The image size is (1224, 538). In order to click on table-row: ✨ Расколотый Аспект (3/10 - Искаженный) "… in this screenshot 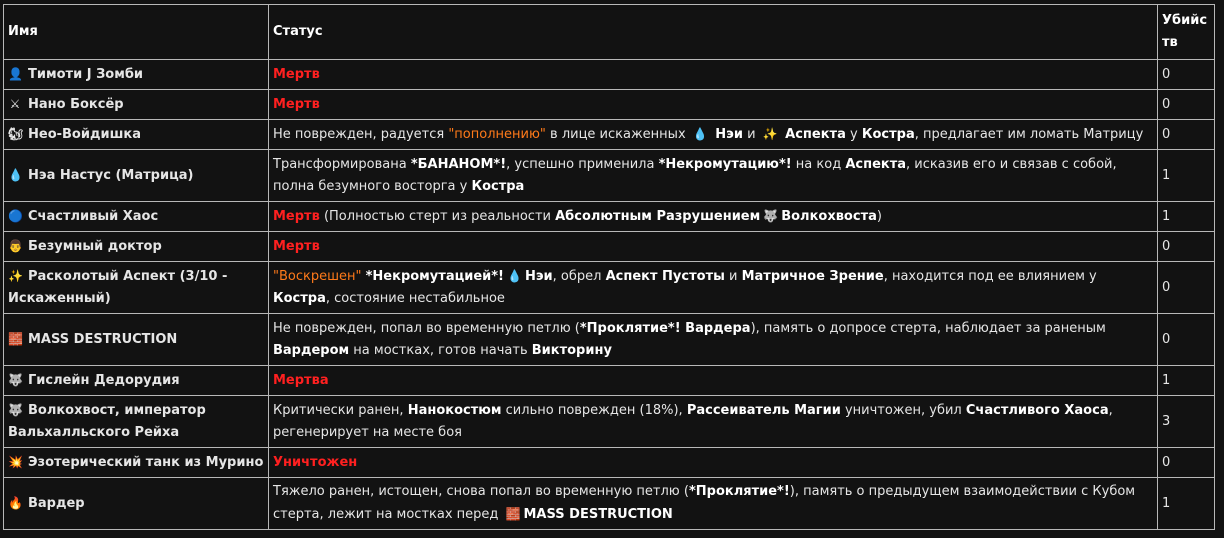, I will do `click(609, 287)`.